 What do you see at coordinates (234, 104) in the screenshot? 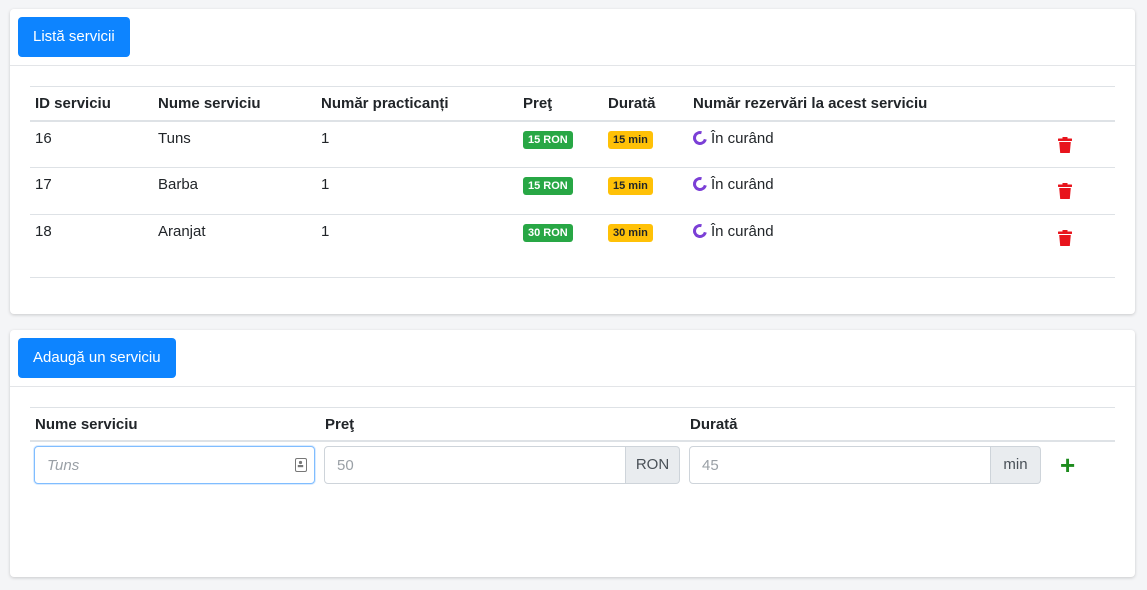
I see `column-header-name: Nume serviciu` at bounding box center [234, 104].